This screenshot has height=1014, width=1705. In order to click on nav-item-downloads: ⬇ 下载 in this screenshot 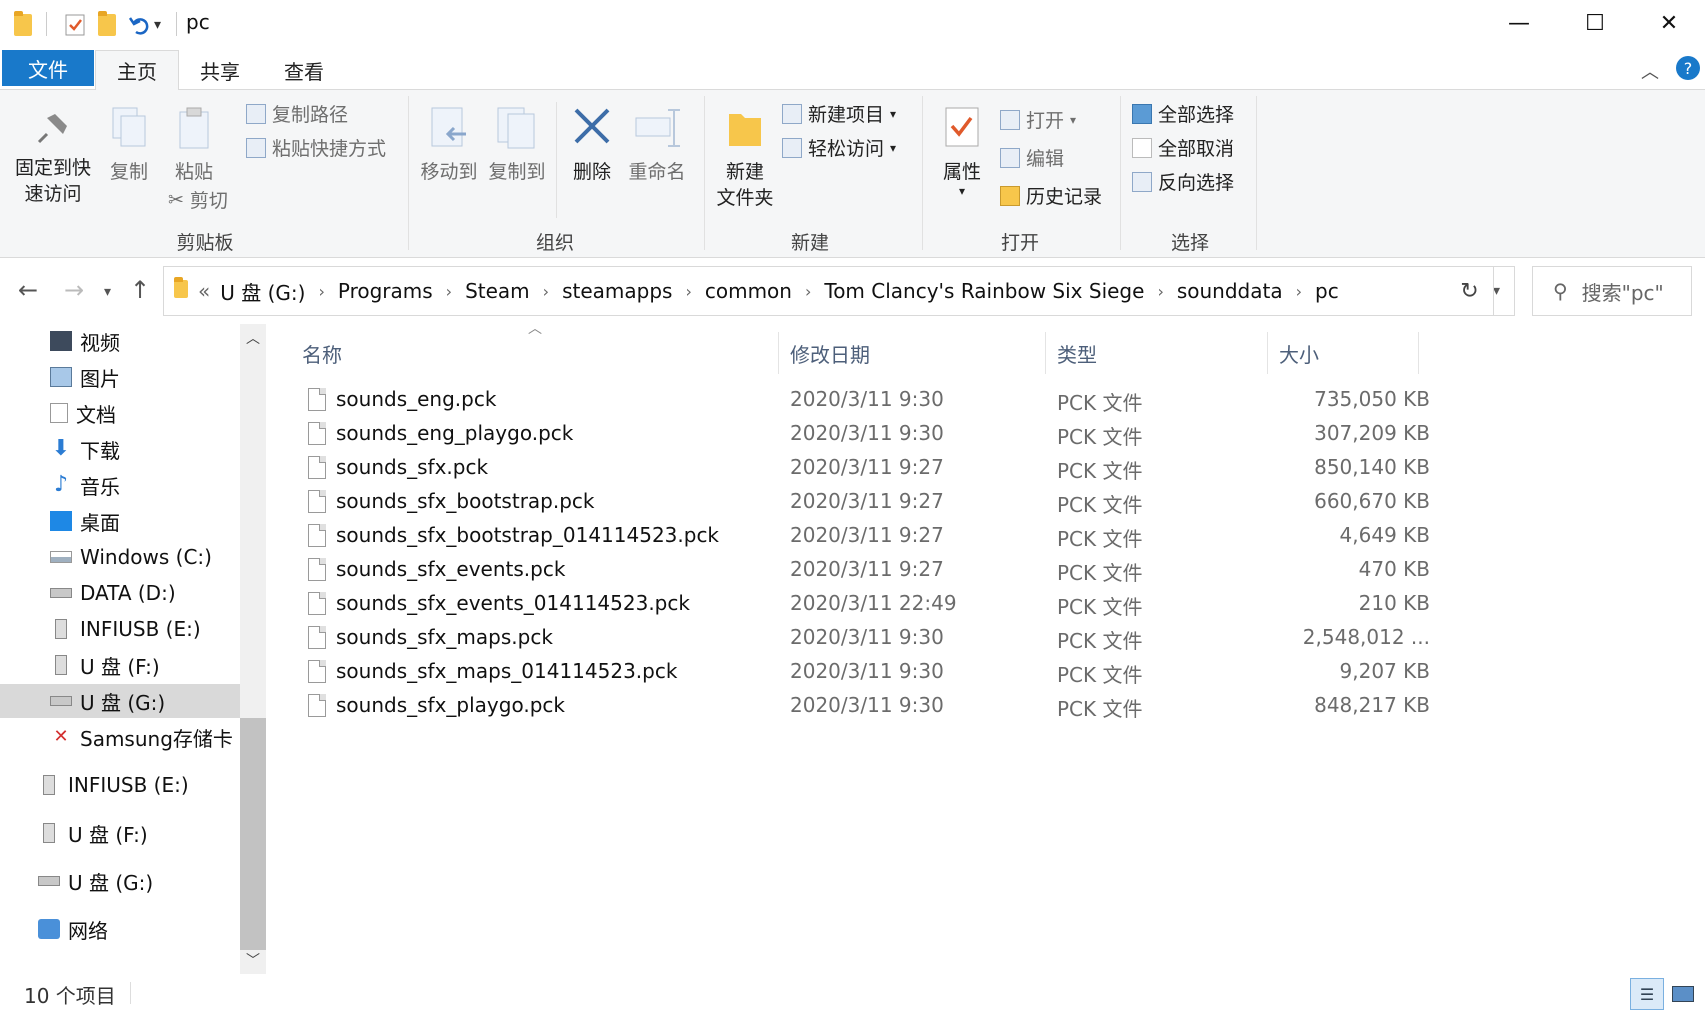, I will do `click(145, 449)`.